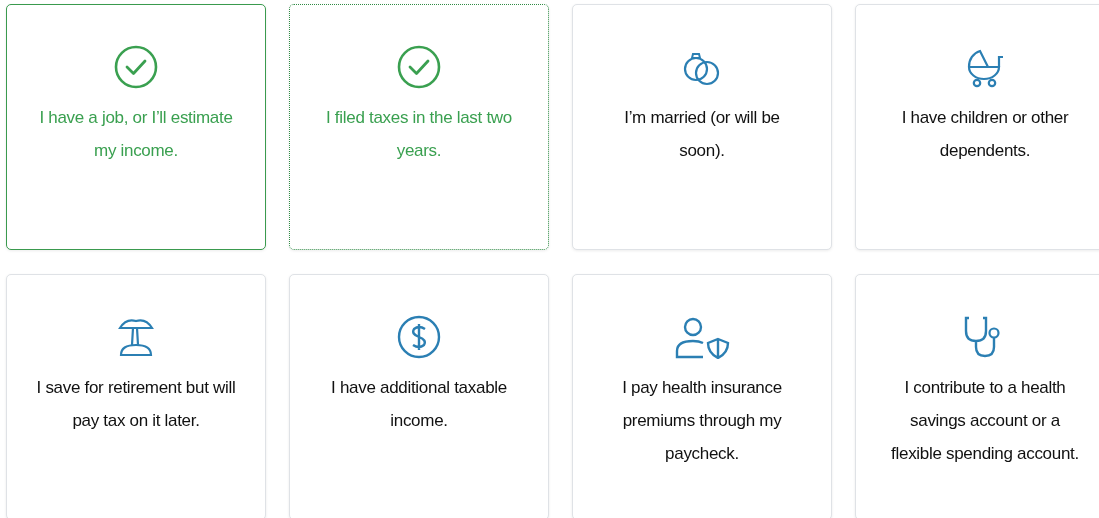 Image resolution: width=1099 pixels, height=518 pixels. Describe the element at coordinates (702, 127) in the screenshot. I see `option-card: I’m married (or will be soon).` at that location.